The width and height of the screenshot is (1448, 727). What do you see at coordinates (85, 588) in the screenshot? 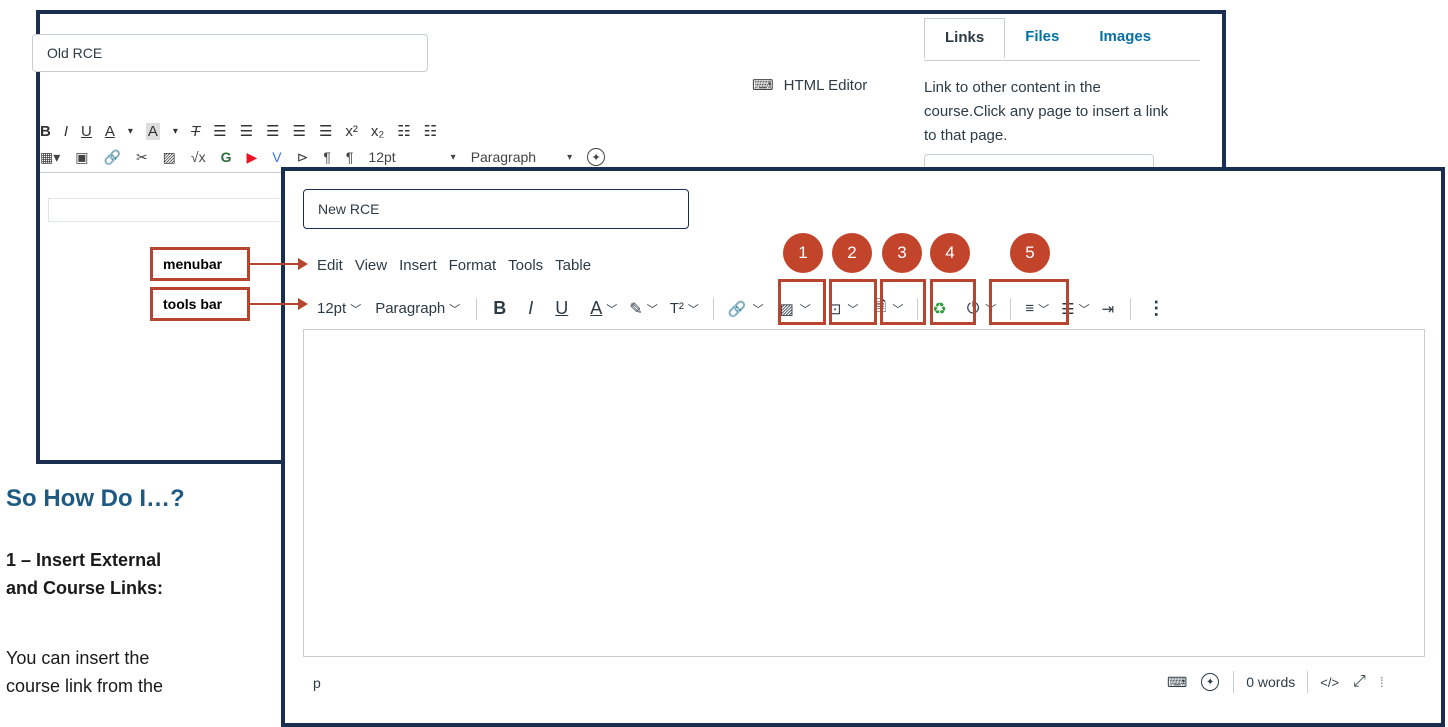
I see `step-title-line2: and Course Links:` at bounding box center [85, 588].